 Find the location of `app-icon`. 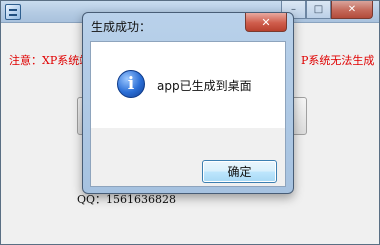

app-icon is located at coordinates (13, 12).